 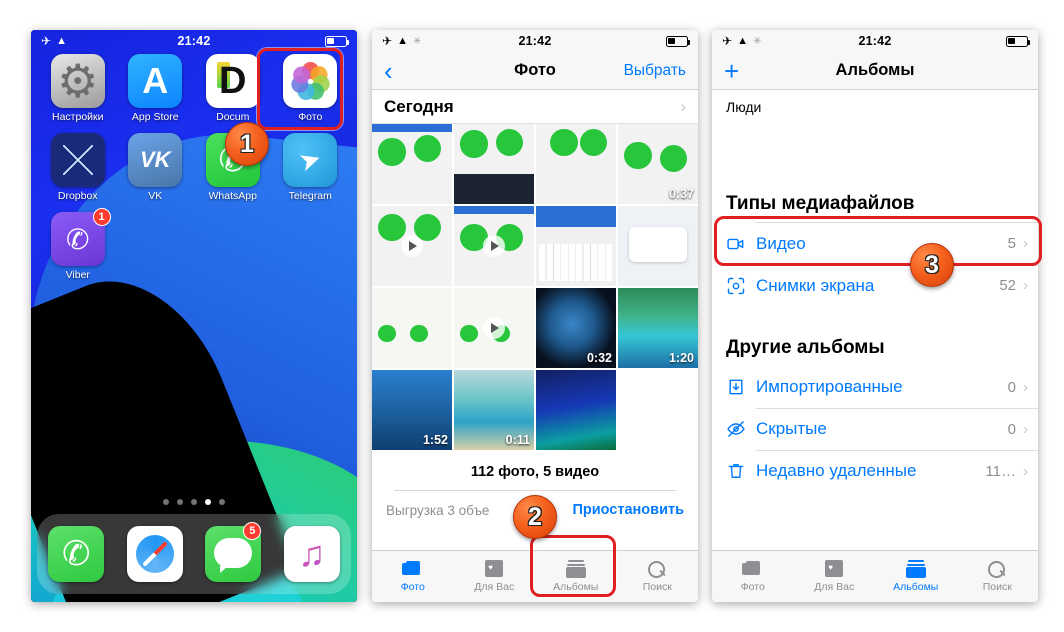 I want to click on photo-cell-video: 0:37, so click(x=658, y=164).